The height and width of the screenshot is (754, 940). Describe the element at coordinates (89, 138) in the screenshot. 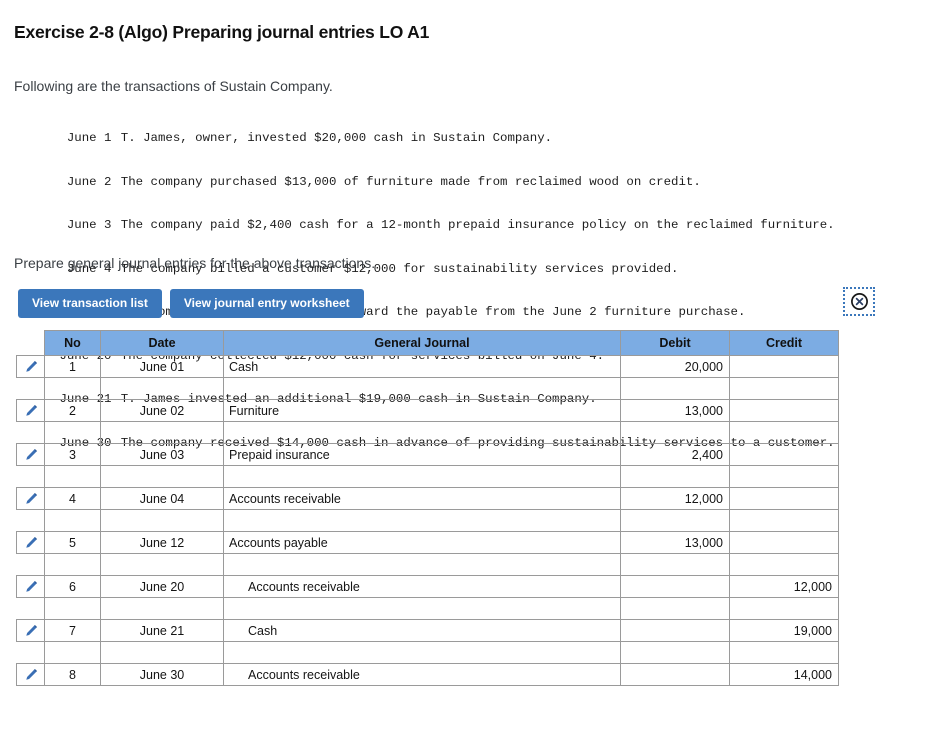

I see `transaction-date: June 1` at that location.